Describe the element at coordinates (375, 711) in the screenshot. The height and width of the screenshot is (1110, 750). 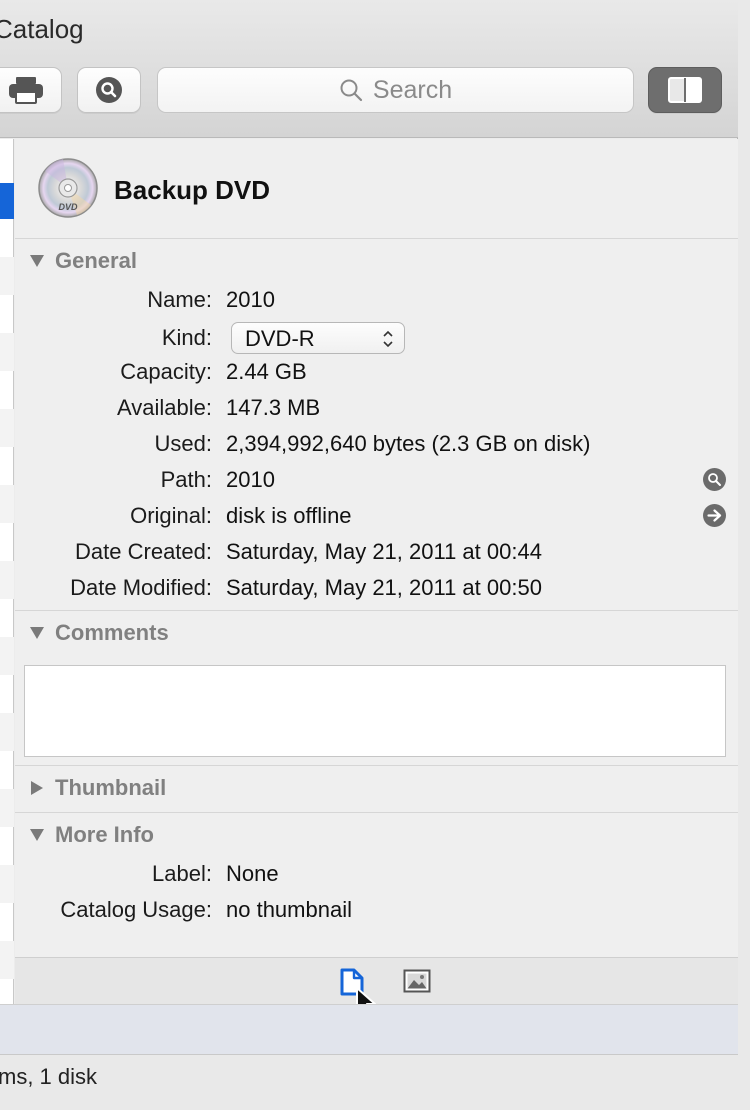
I see `comments-textarea` at that location.